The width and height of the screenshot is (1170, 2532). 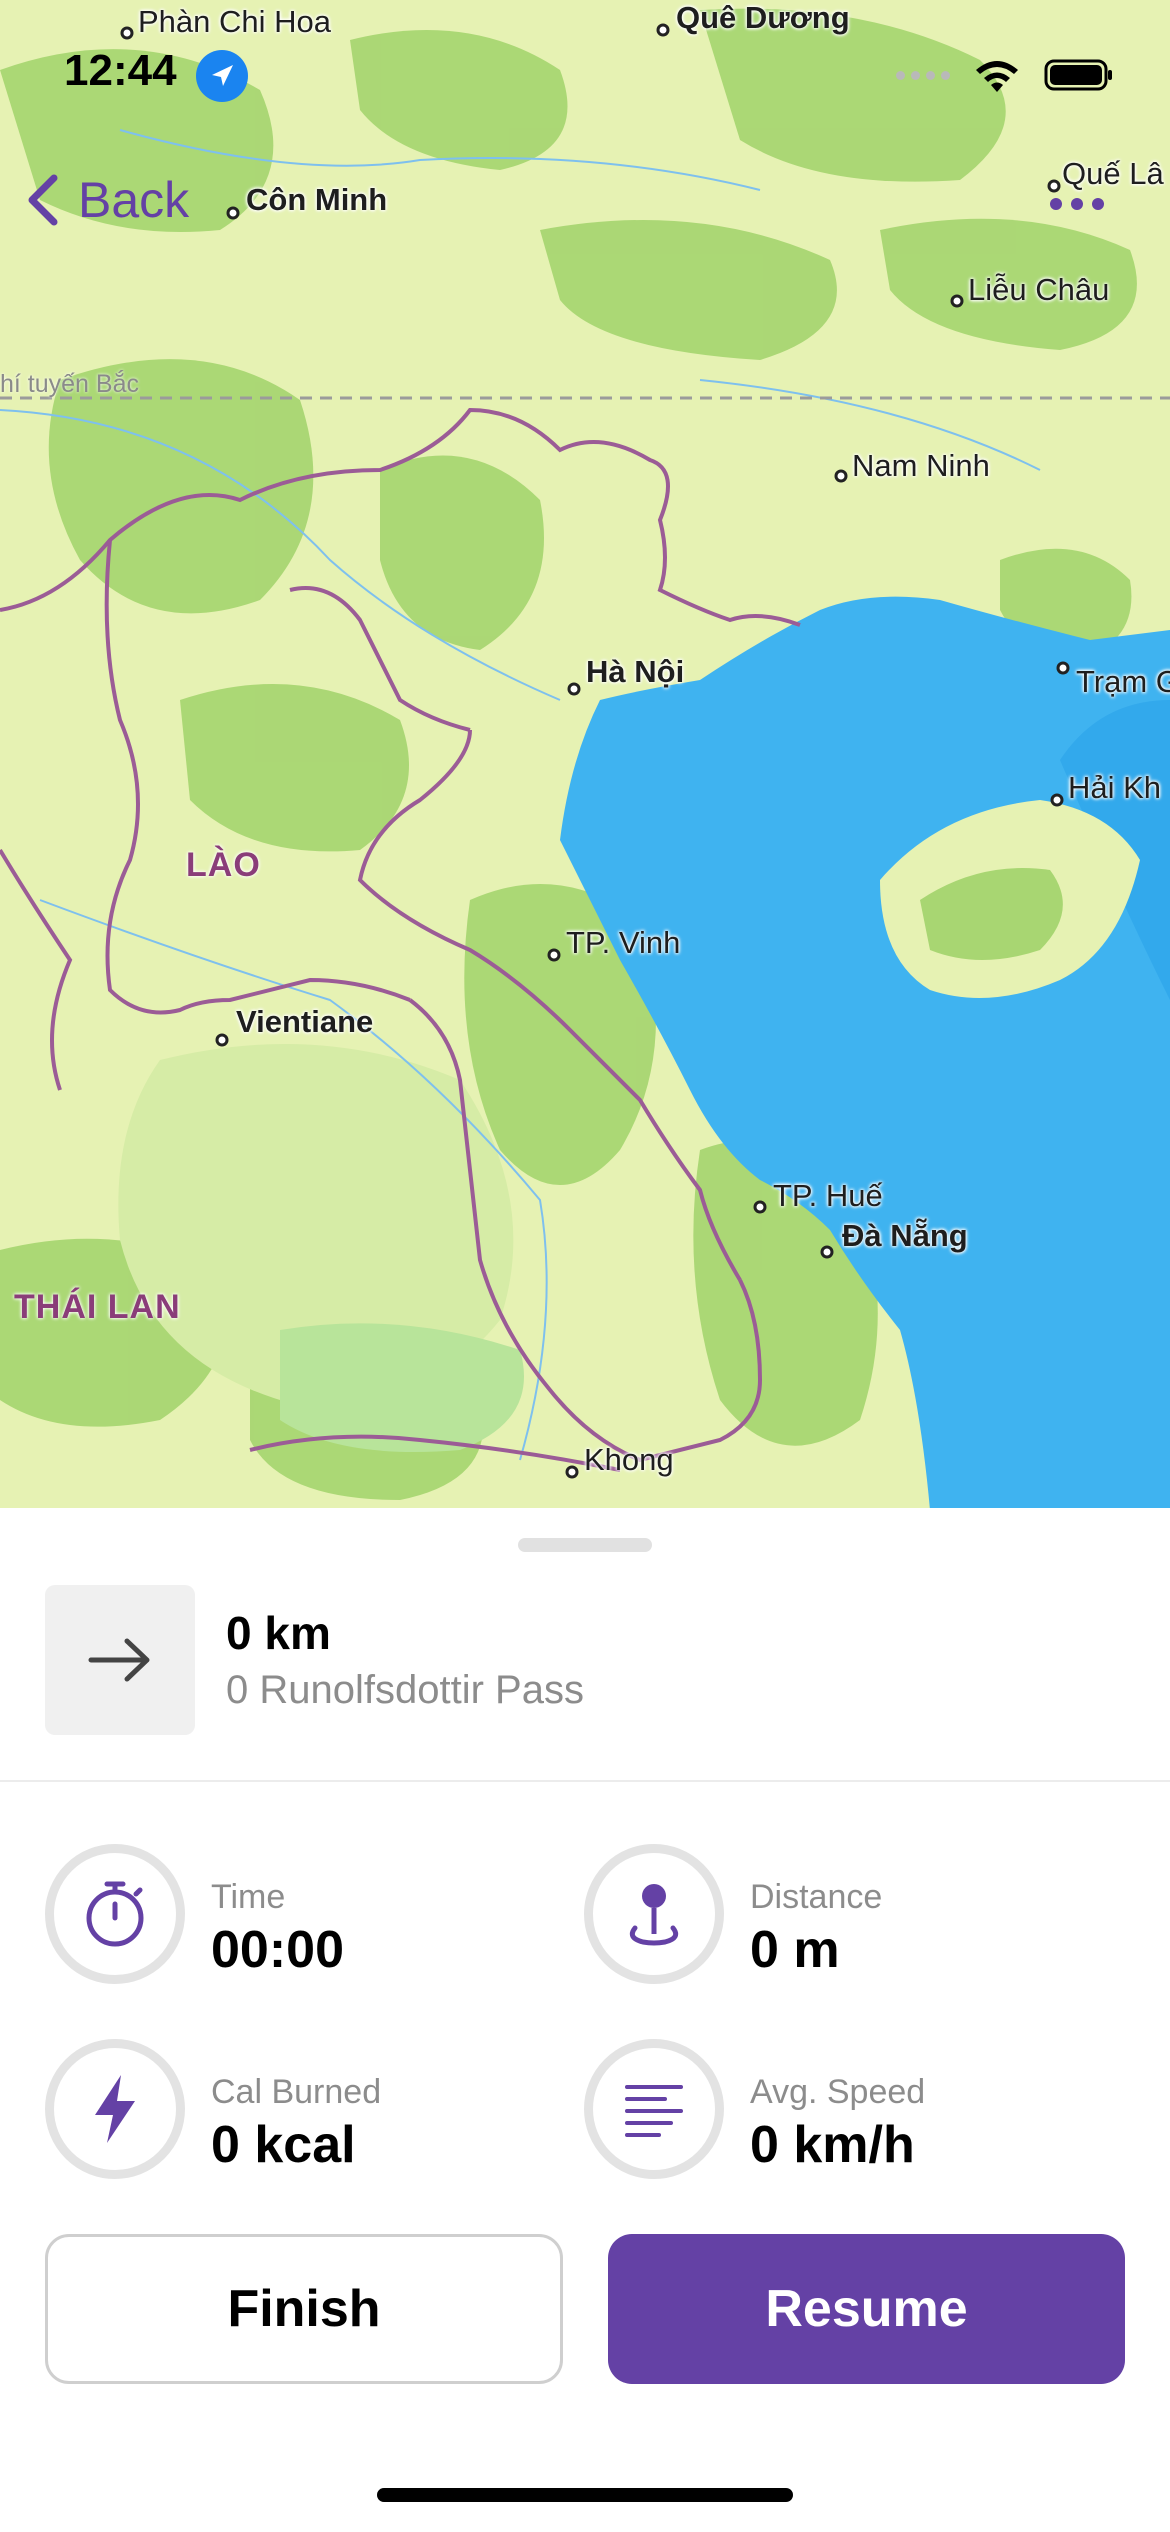 What do you see at coordinates (248, 1897) in the screenshot?
I see `stat-time-label: Time` at bounding box center [248, 1897].